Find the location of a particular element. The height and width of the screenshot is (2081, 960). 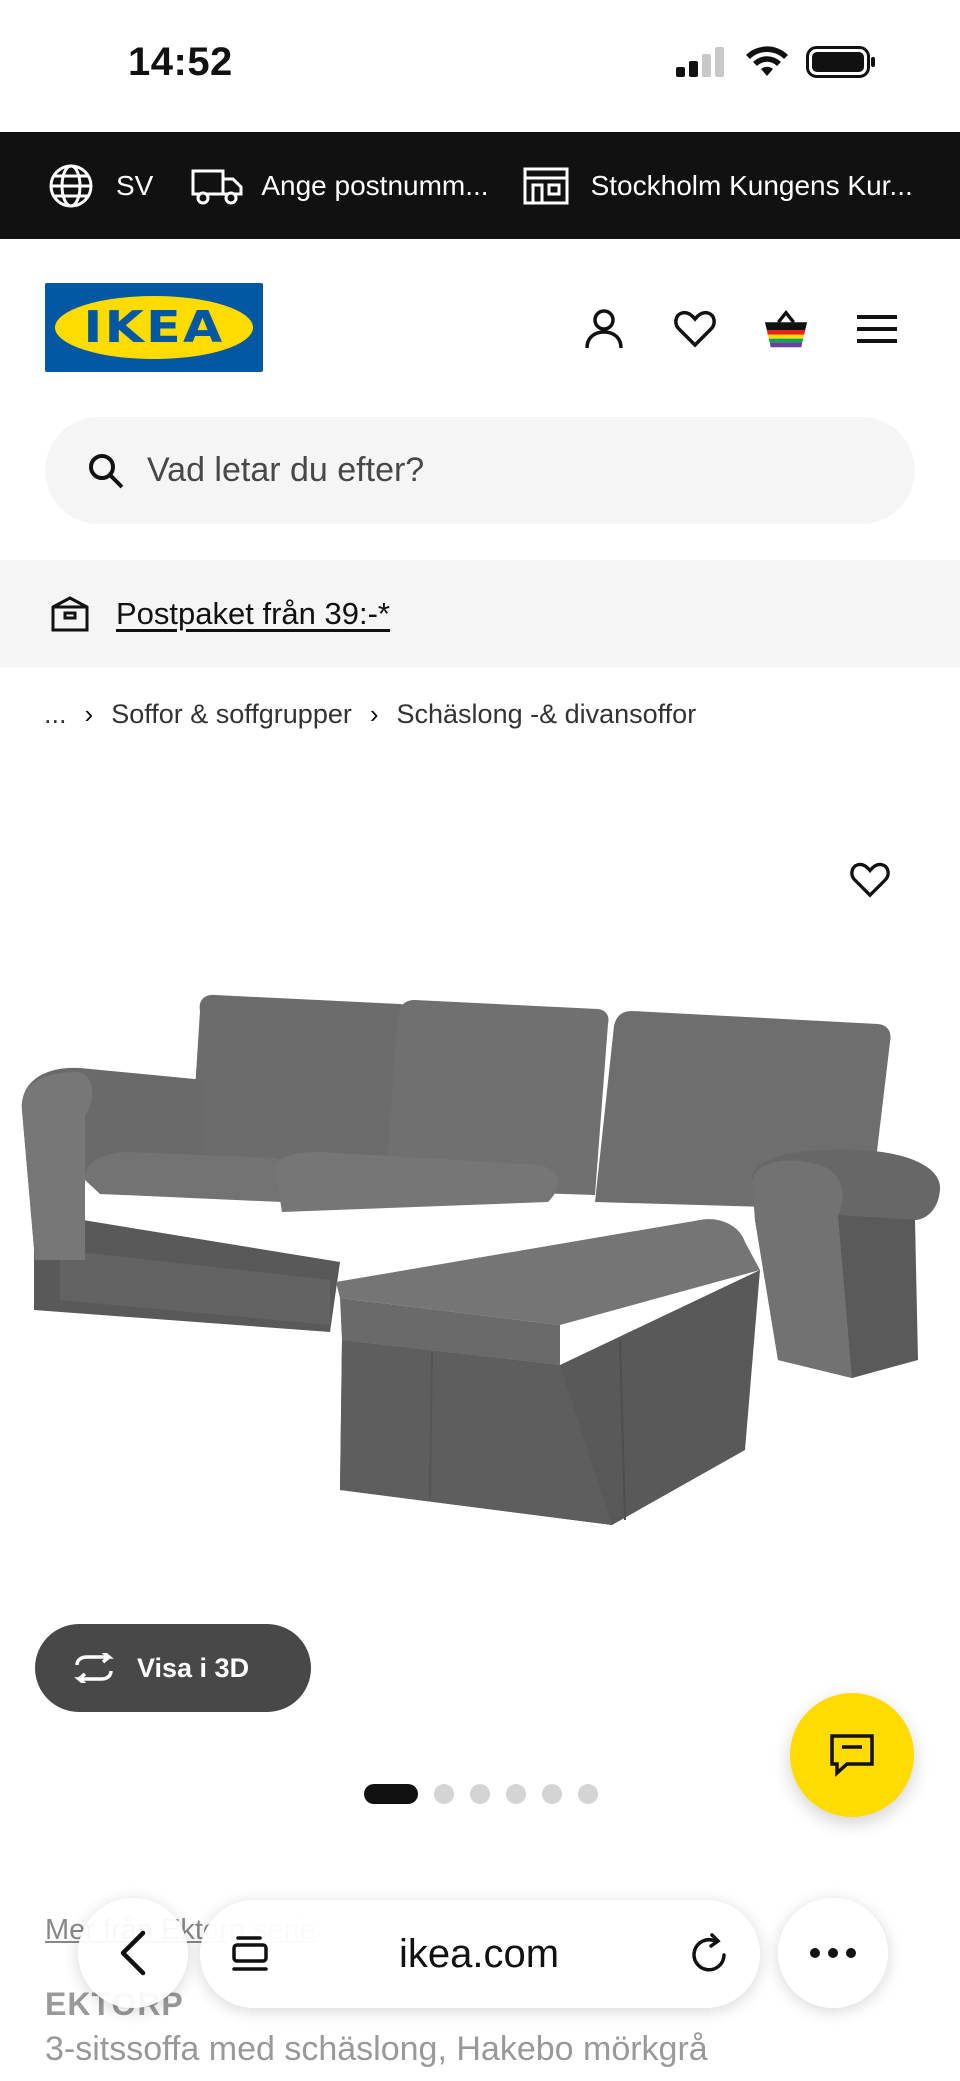

promo-link: Postpaket från 39:-* is located at coordinates (253, 614).